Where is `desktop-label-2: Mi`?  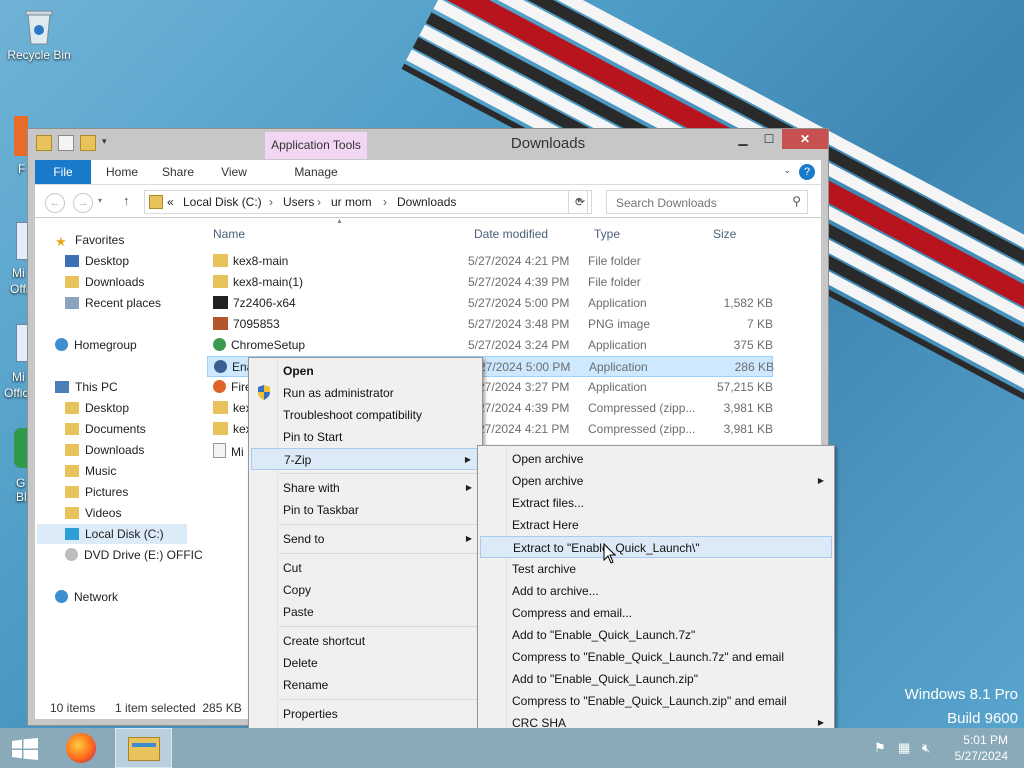
desktop-label-2: Mi is located at coordinates (18, 273).